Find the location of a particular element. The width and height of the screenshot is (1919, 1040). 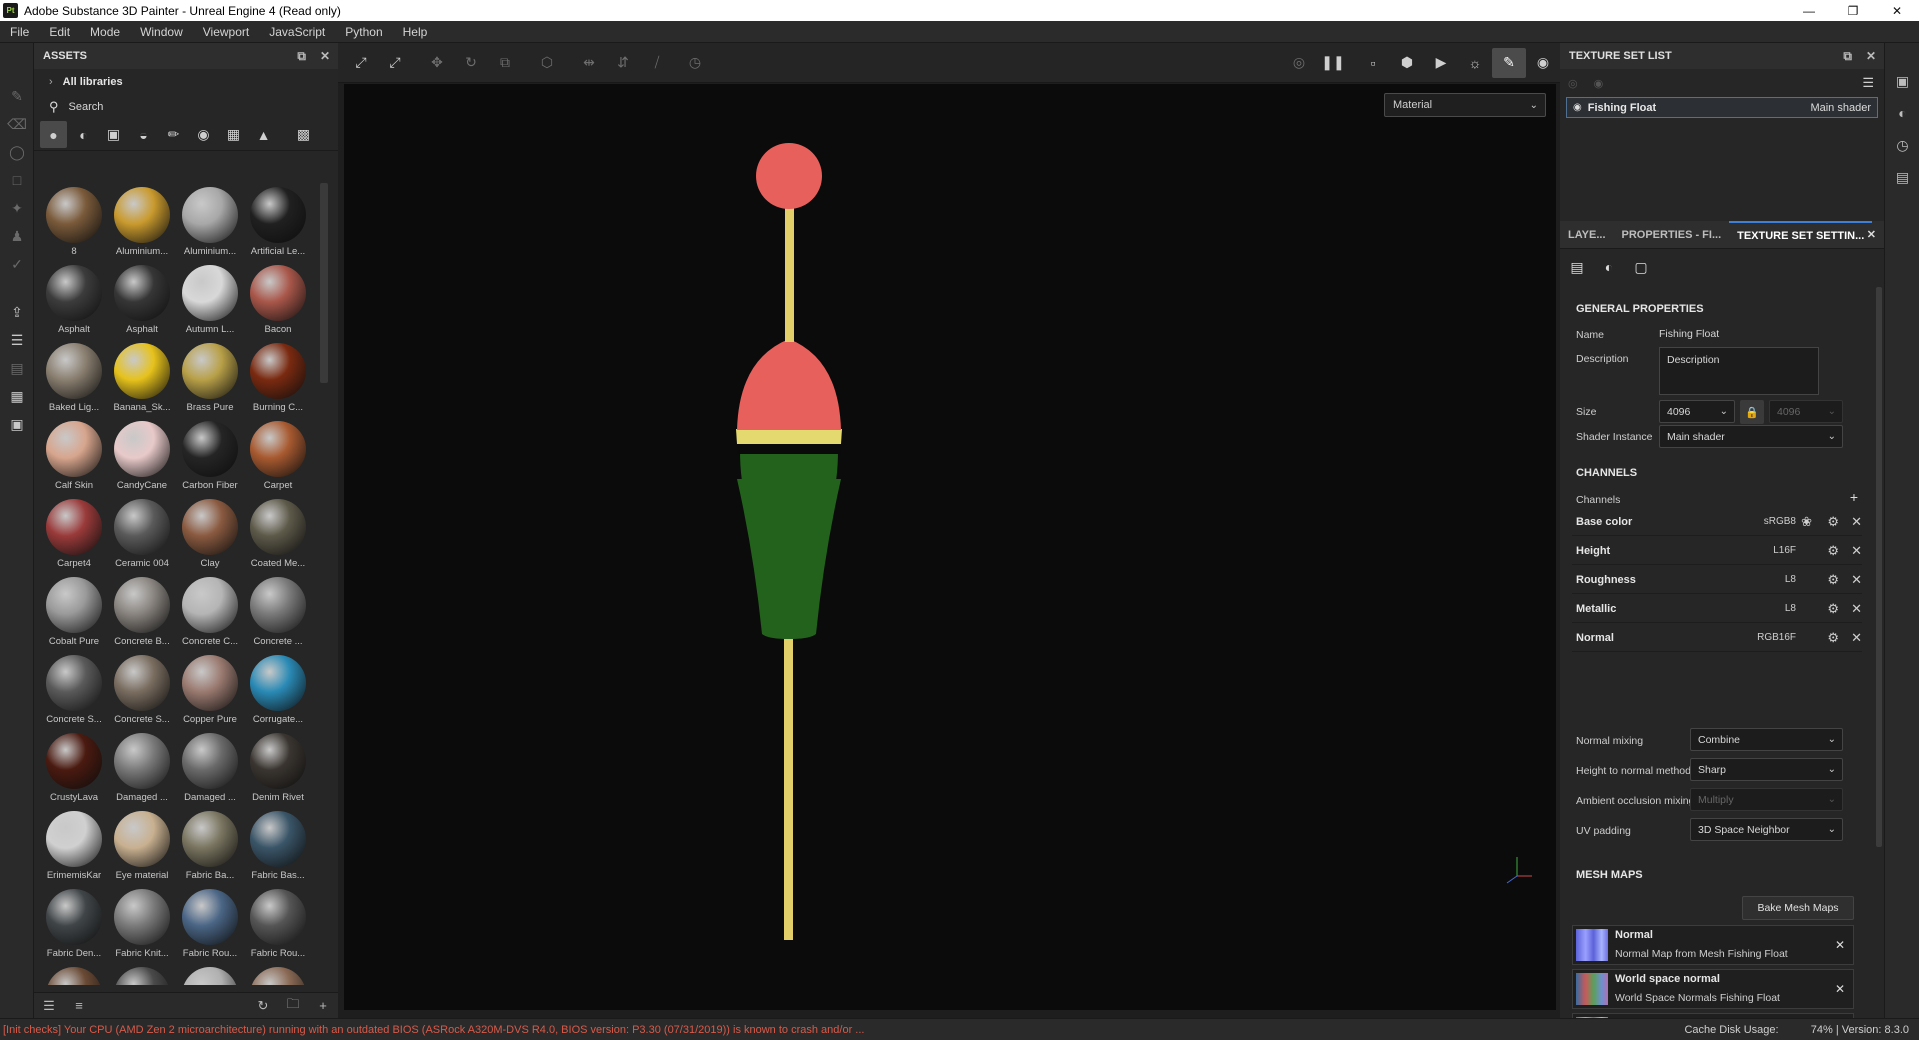

clone-icon: ♟ is located at coordinates (17, 236).